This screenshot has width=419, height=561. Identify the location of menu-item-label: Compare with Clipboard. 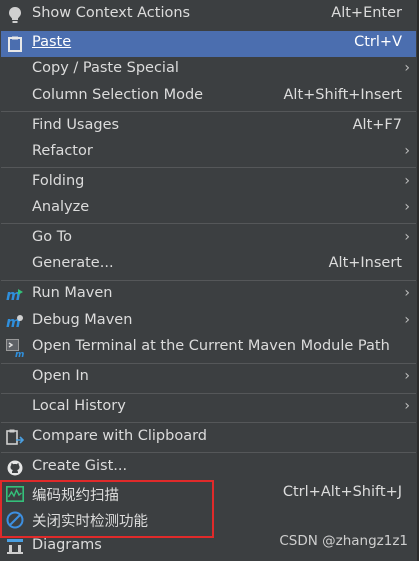
(120, 436).